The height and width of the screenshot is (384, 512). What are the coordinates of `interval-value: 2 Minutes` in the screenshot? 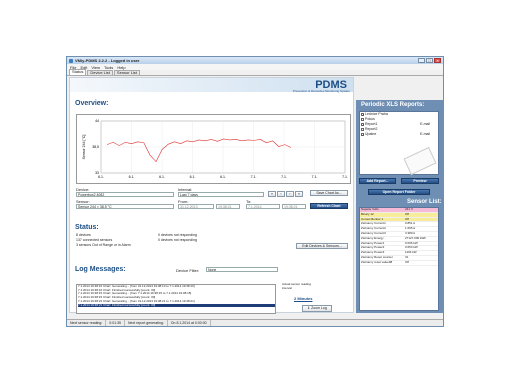 It's located at (303, 298).